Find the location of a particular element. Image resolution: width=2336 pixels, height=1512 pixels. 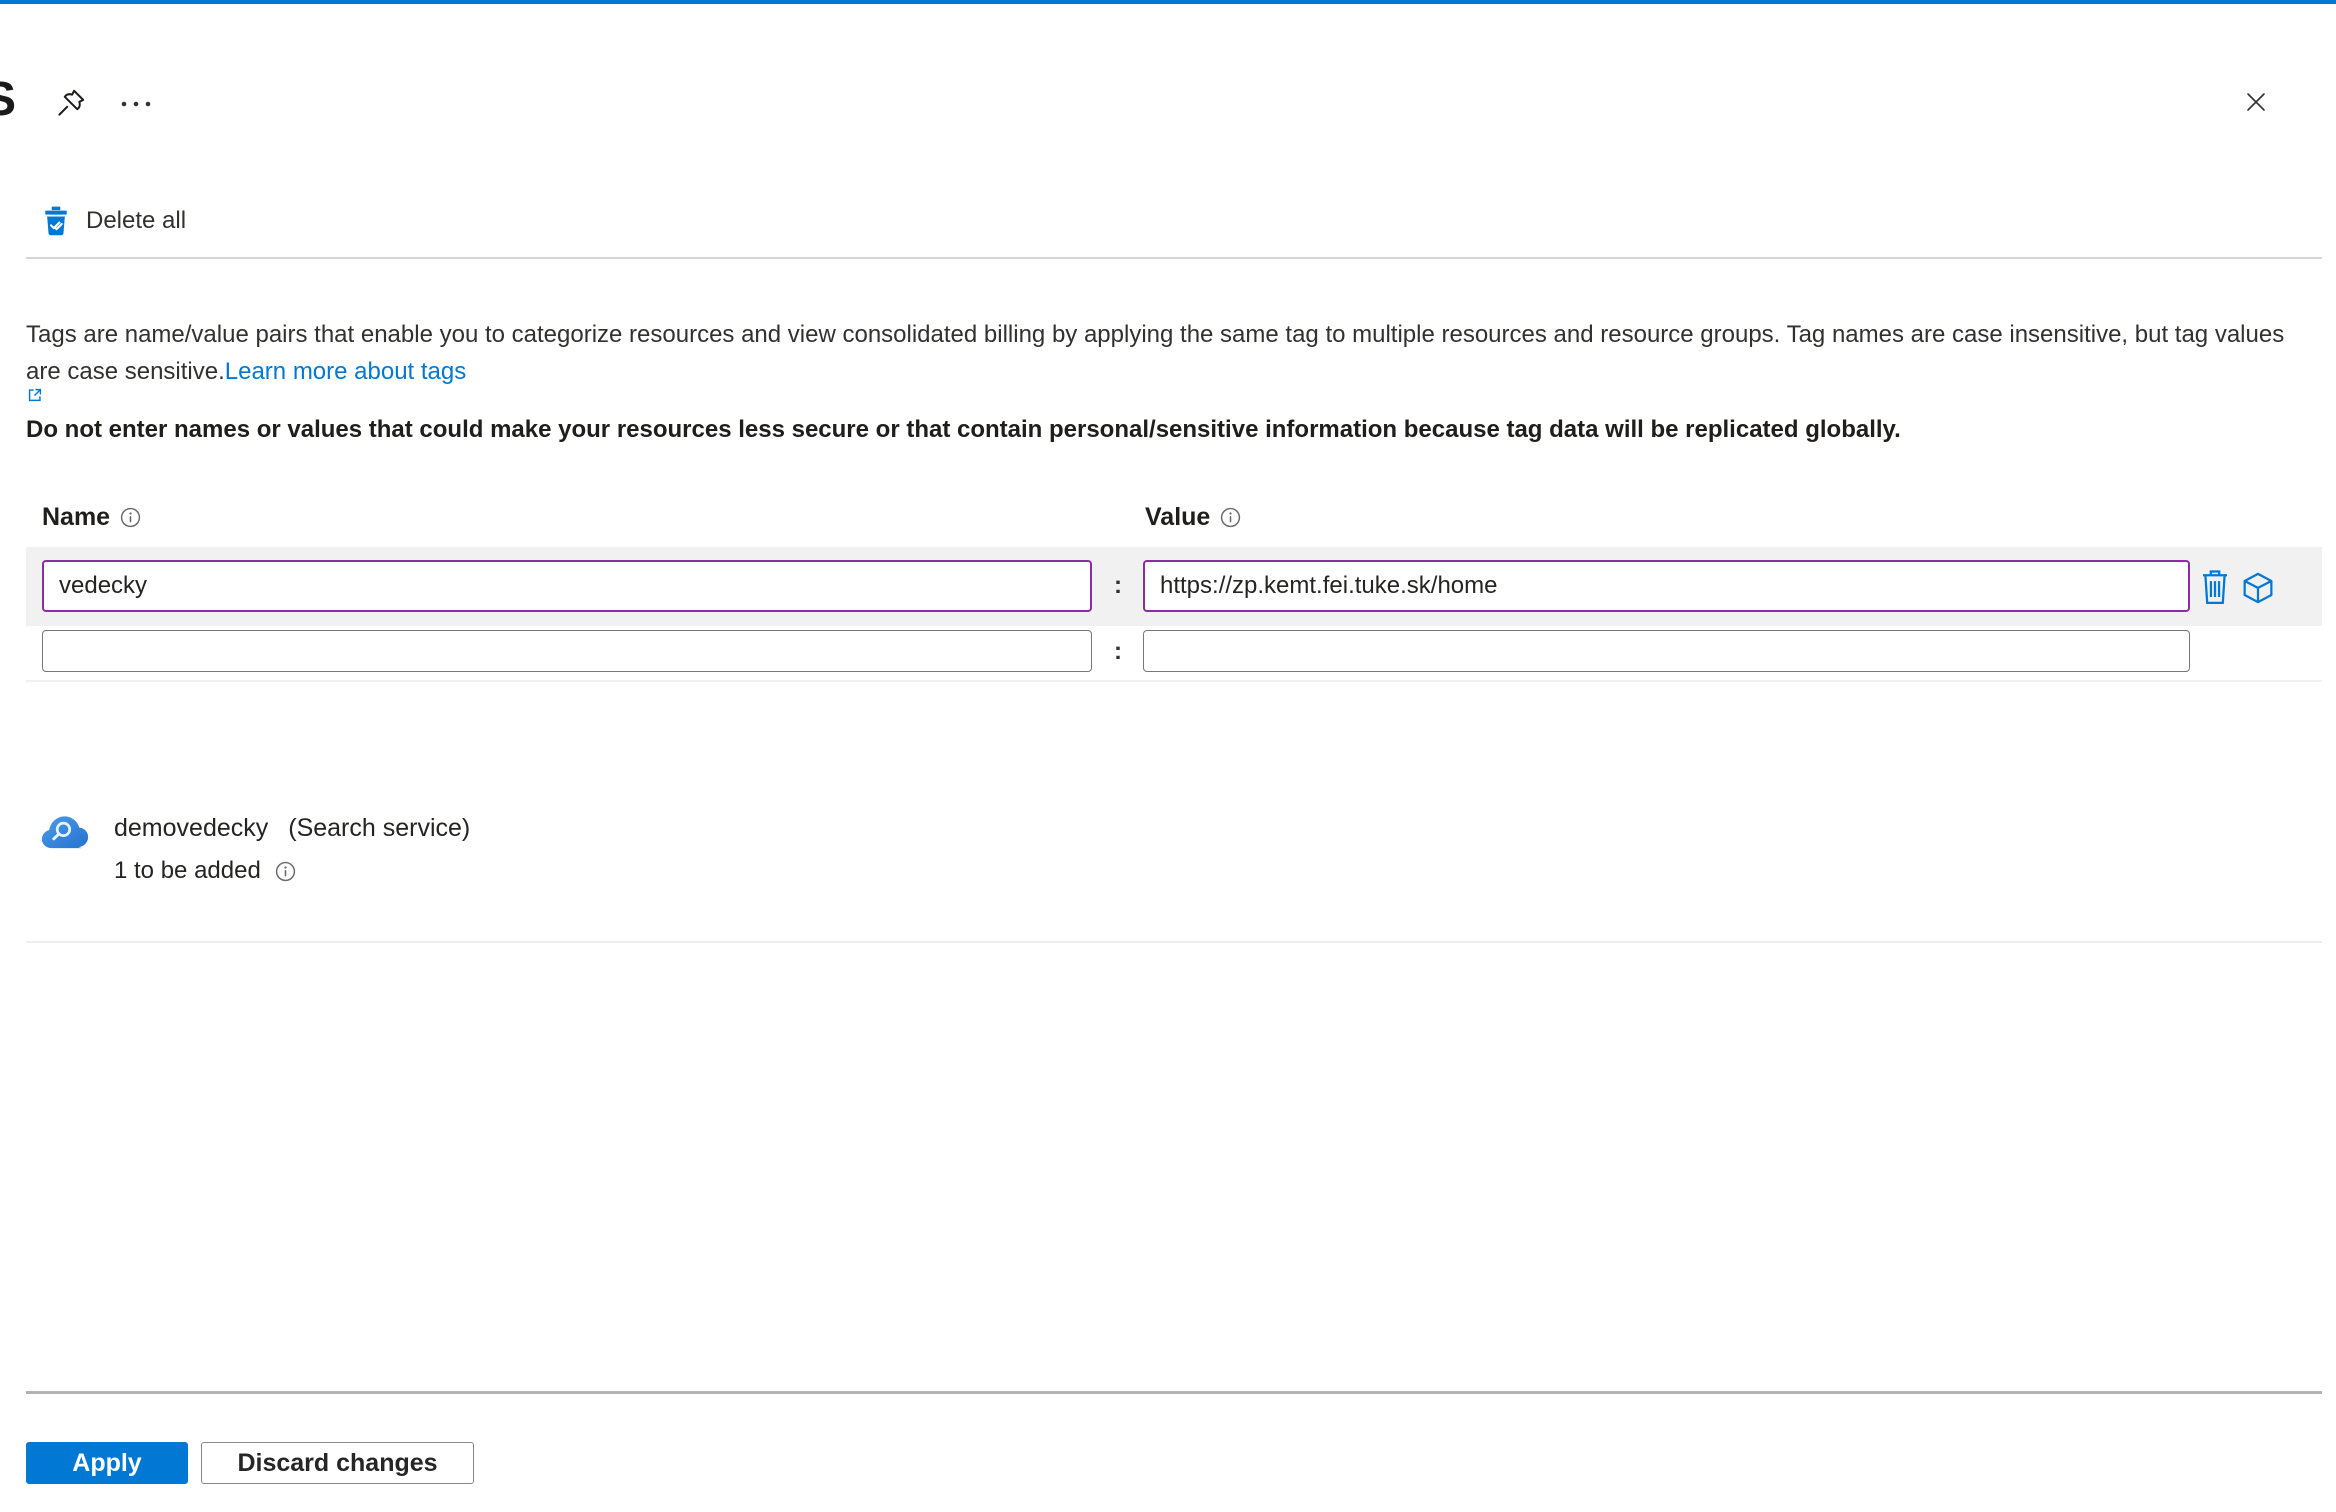

pin-button is located at coordinates (71, 103).